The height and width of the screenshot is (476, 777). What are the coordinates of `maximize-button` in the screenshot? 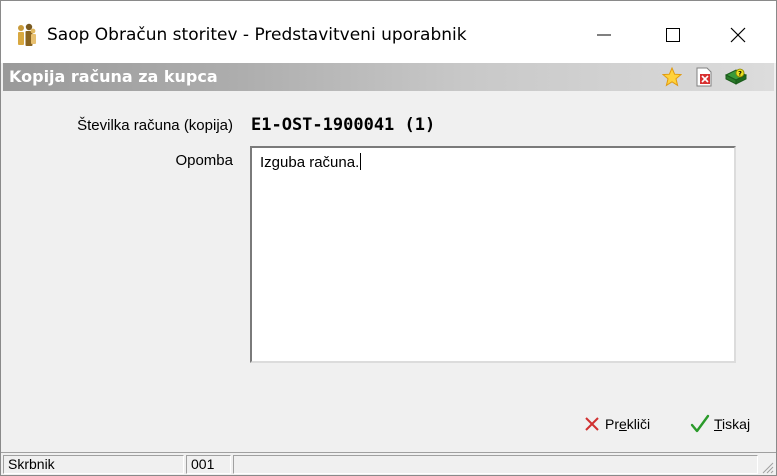 It's located at (673, 35).